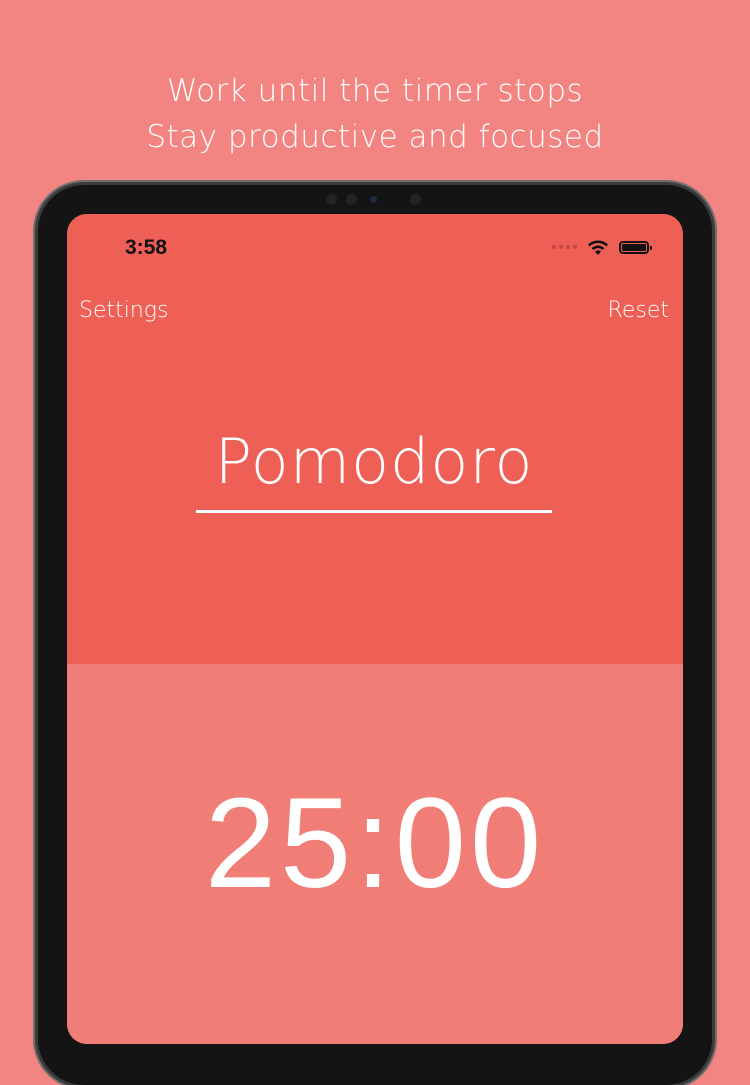  Describe the element at coordinates (374, 511) in the screenshot. I see `mode-underline` at that location.